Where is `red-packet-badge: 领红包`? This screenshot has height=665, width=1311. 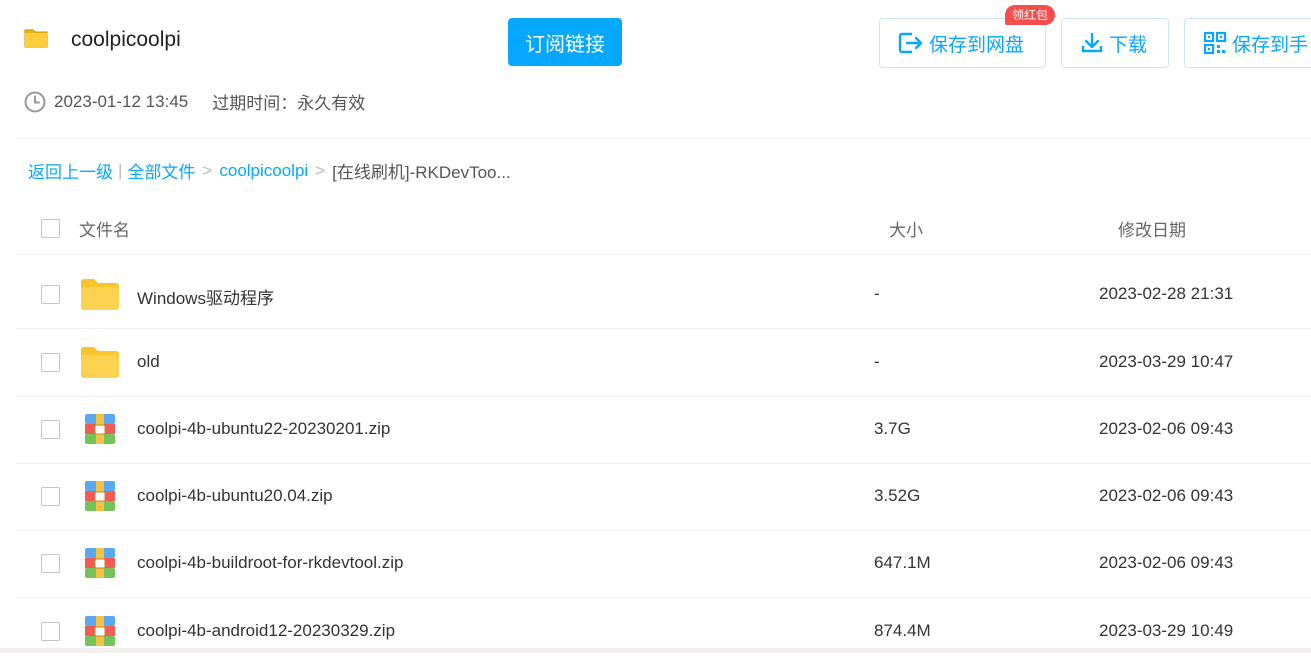 red-packet-badge: 领红包 is located at coordinates (1030, 15).